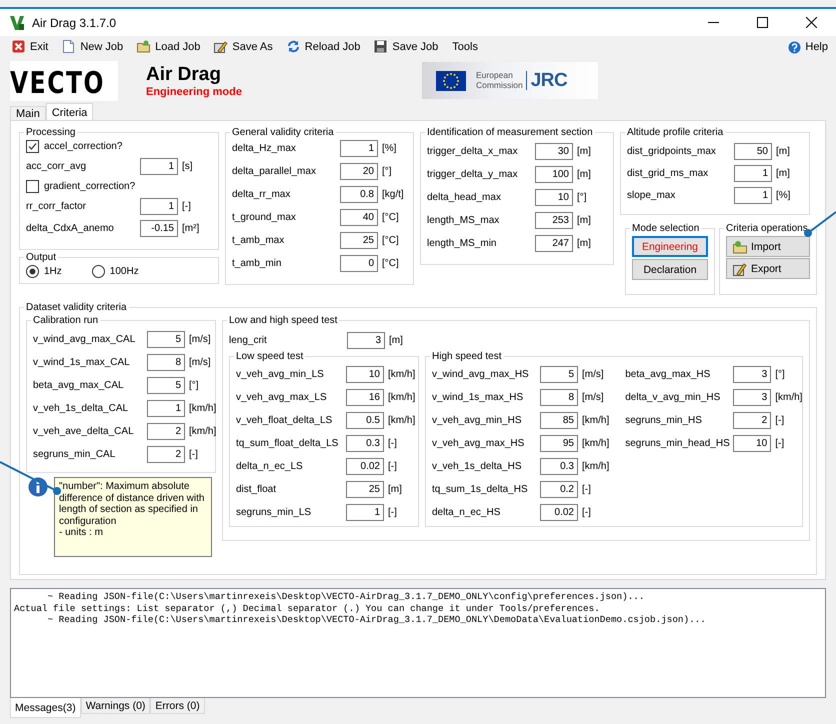 The height and width of the screenshot is (724, 836). I want to click on menu-item: Save Job, so click(406, 47).